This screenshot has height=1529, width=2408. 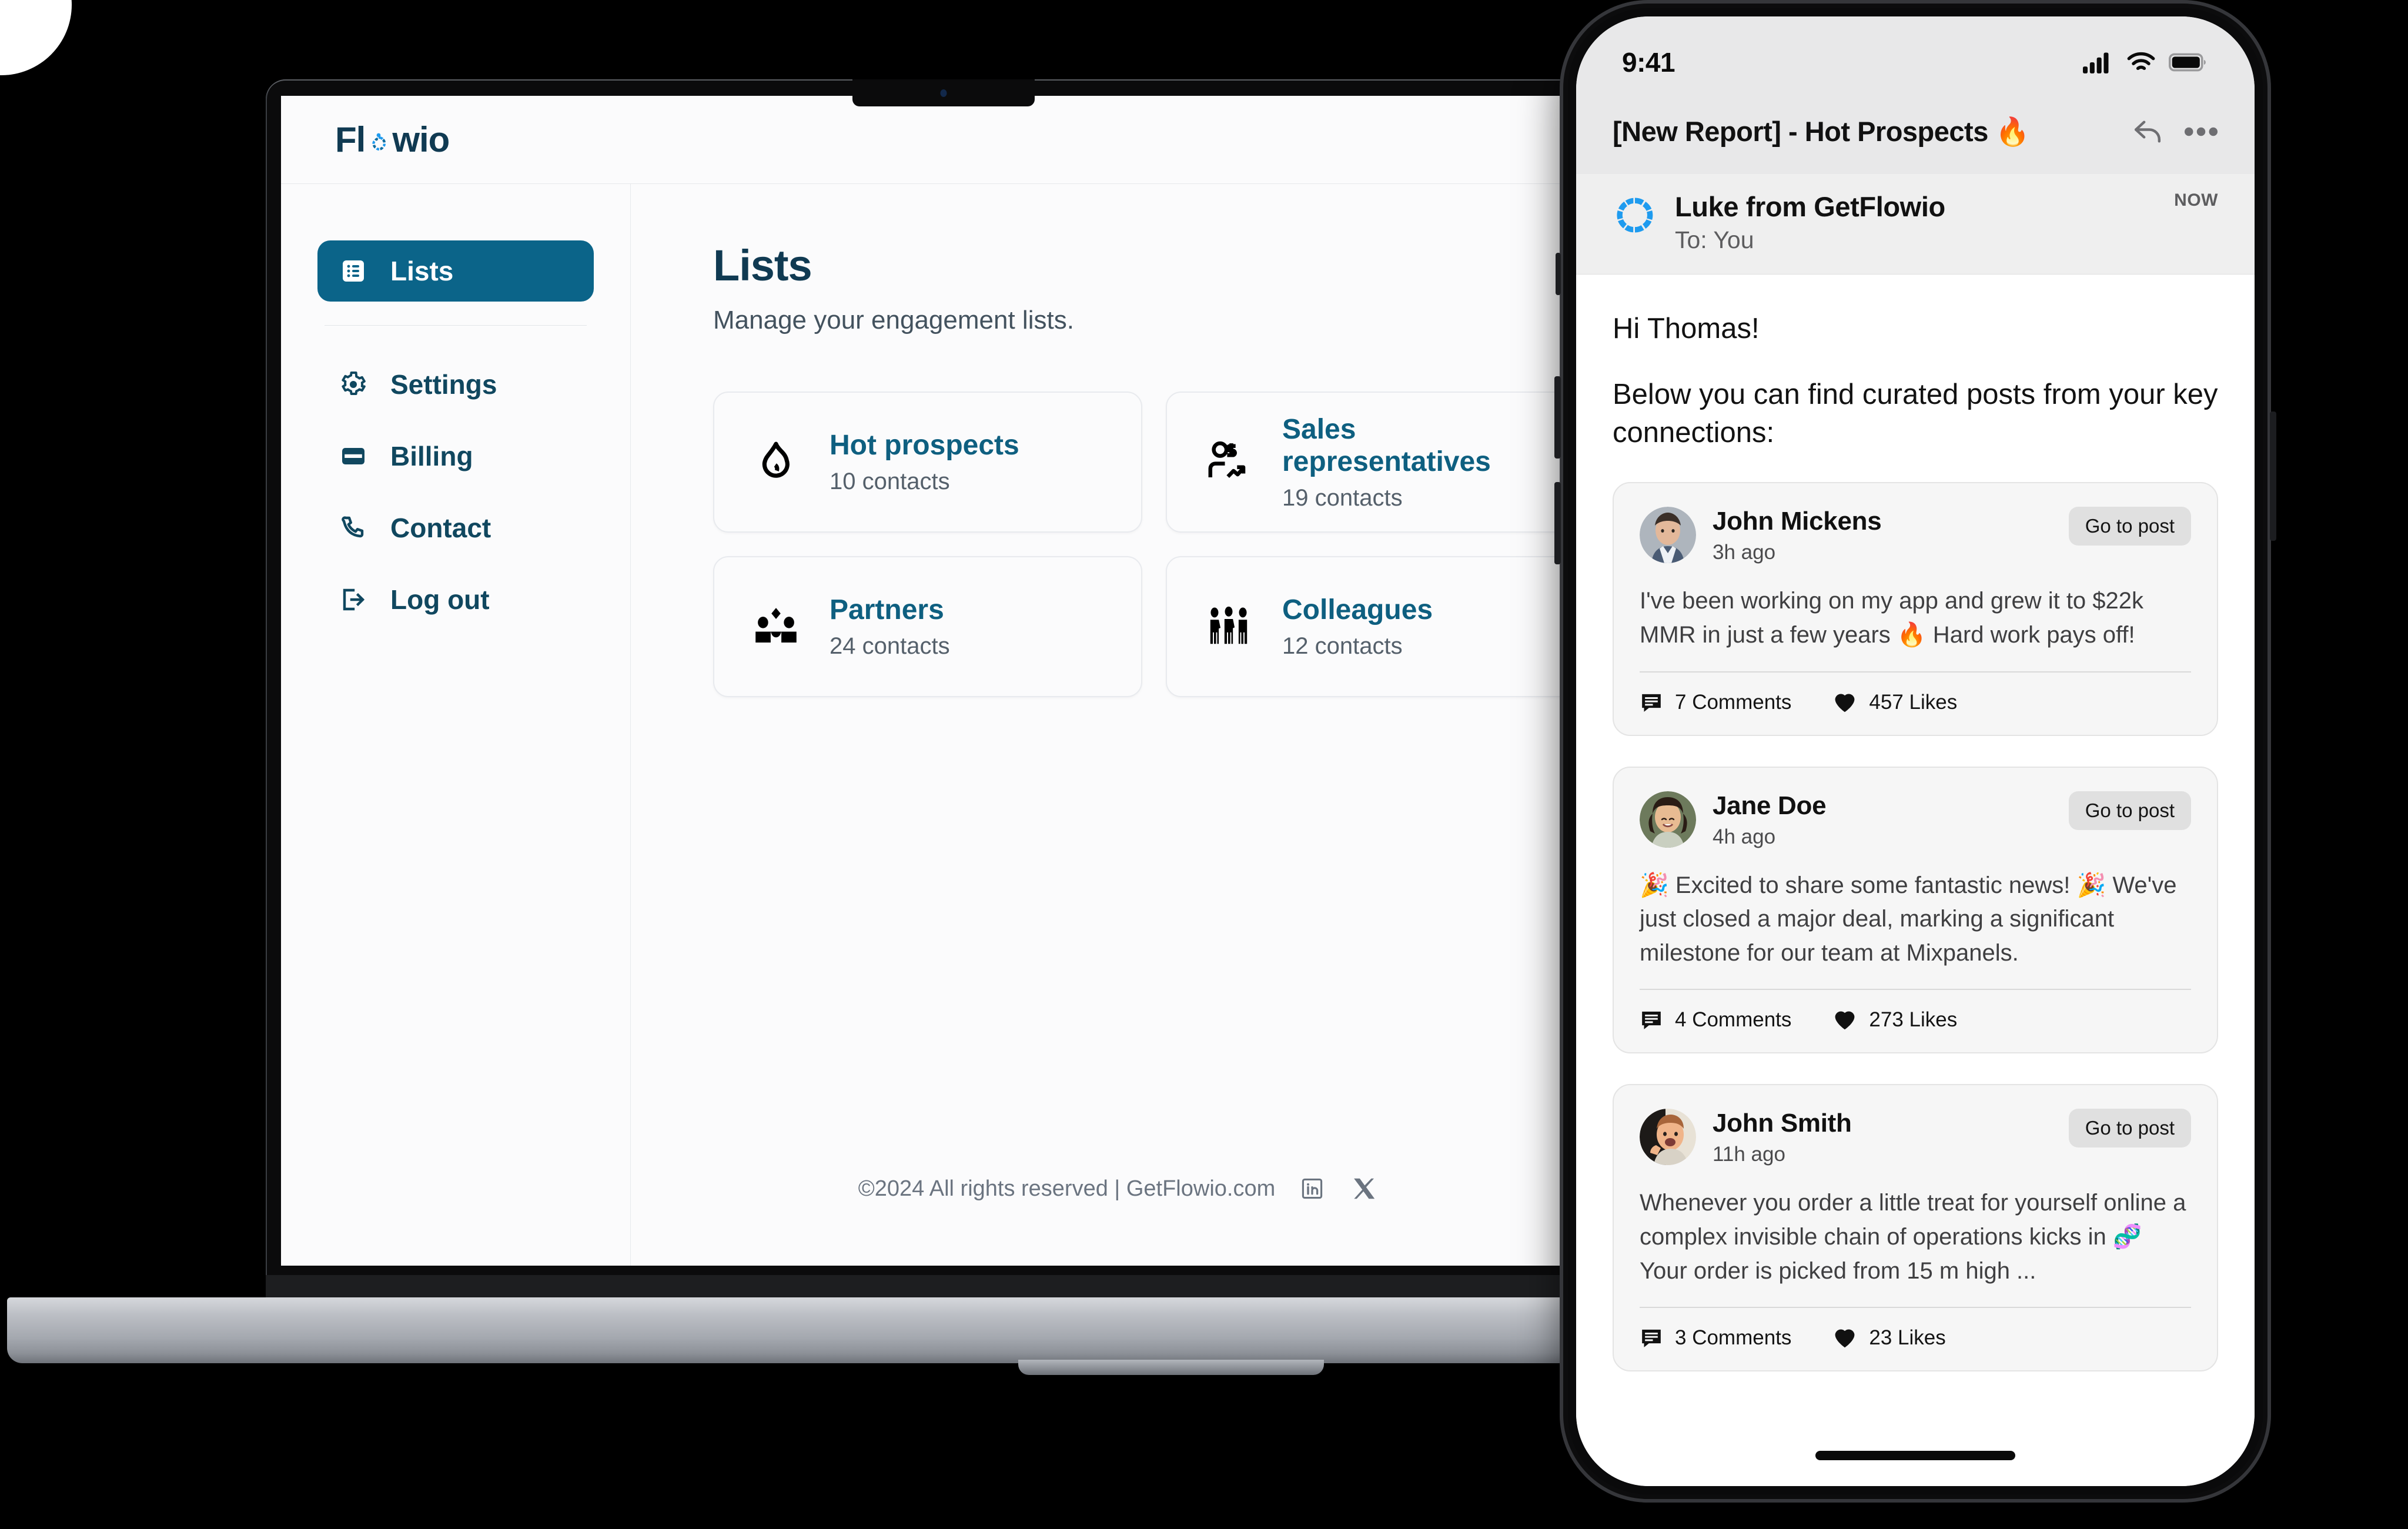 I want to click on sidebar-secondary-group: Settings Billing Contact Log out, so click(x=455, y=497).